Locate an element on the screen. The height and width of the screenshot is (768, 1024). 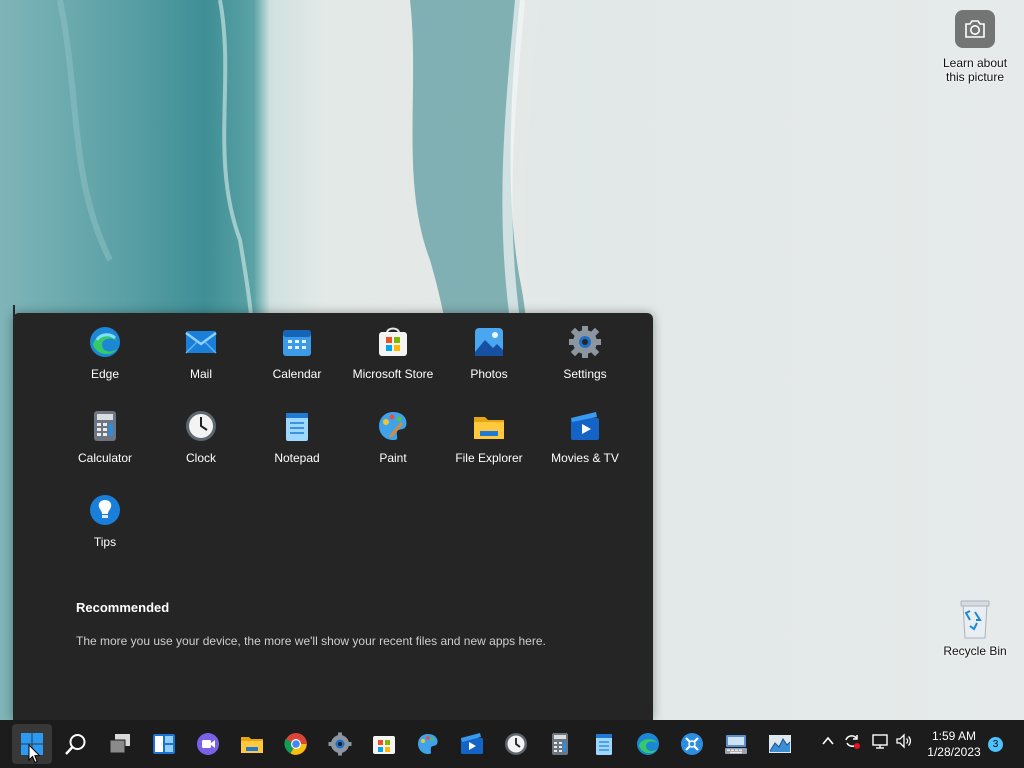
search-icon is located at coordinates (76, 744).